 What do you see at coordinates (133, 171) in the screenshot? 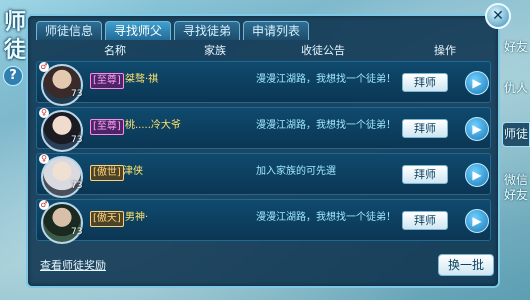
I see `player-name: 津侠` at bounding box center [133, 171].